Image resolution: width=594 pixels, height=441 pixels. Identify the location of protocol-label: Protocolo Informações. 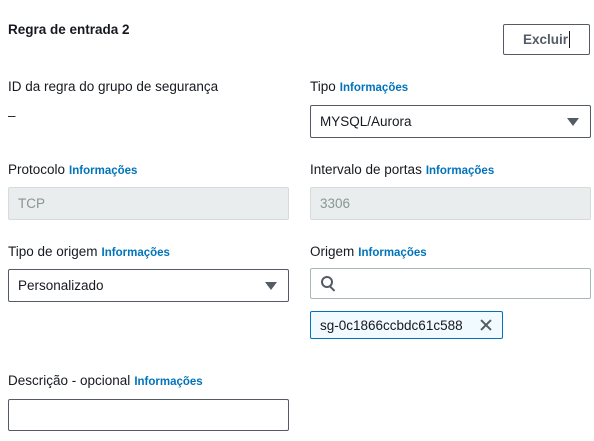
(72, 169).